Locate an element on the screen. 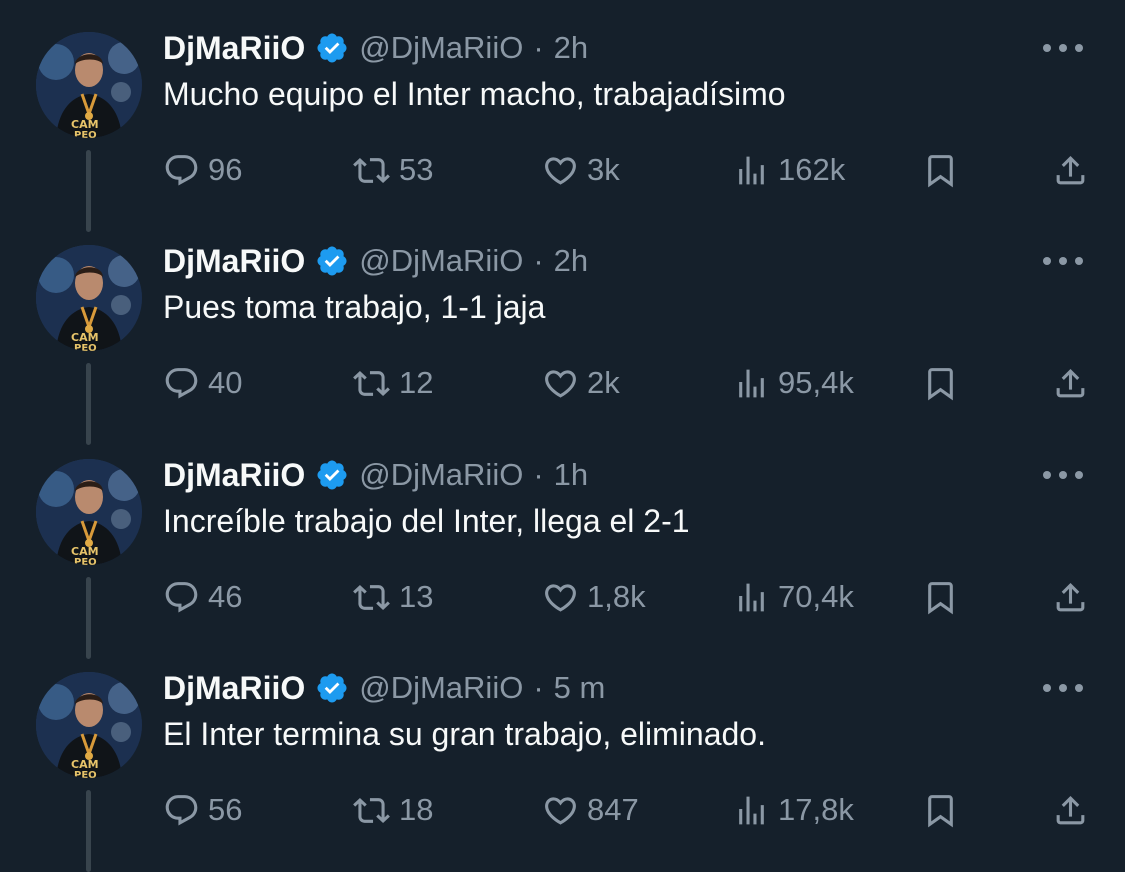  tweet-actions: 40 12 2k 95,4k is located at coordinates (562, 383).